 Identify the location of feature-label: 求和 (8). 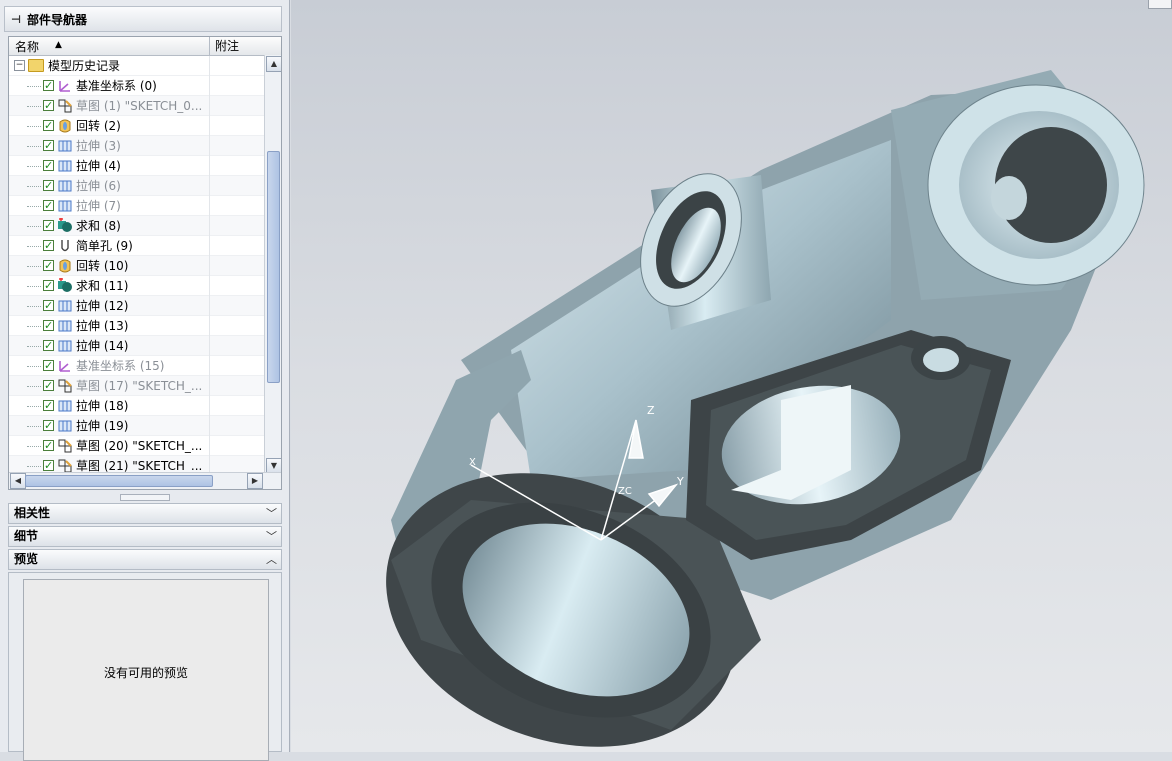
(98, 226).